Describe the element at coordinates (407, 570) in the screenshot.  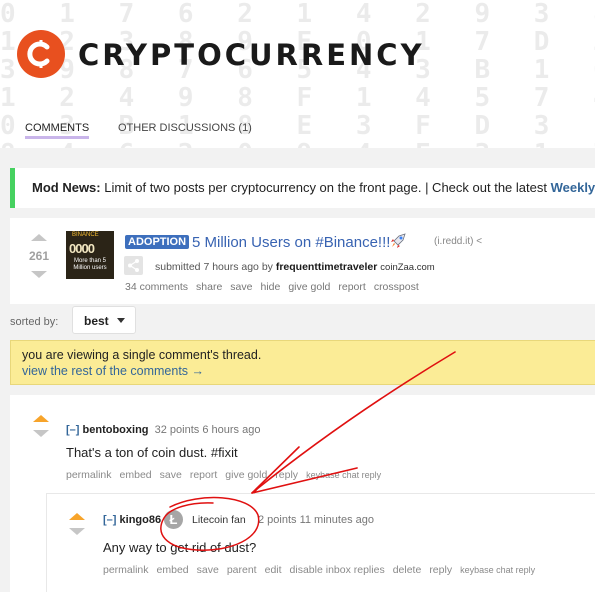
I see `delete-link: delete` at that location.